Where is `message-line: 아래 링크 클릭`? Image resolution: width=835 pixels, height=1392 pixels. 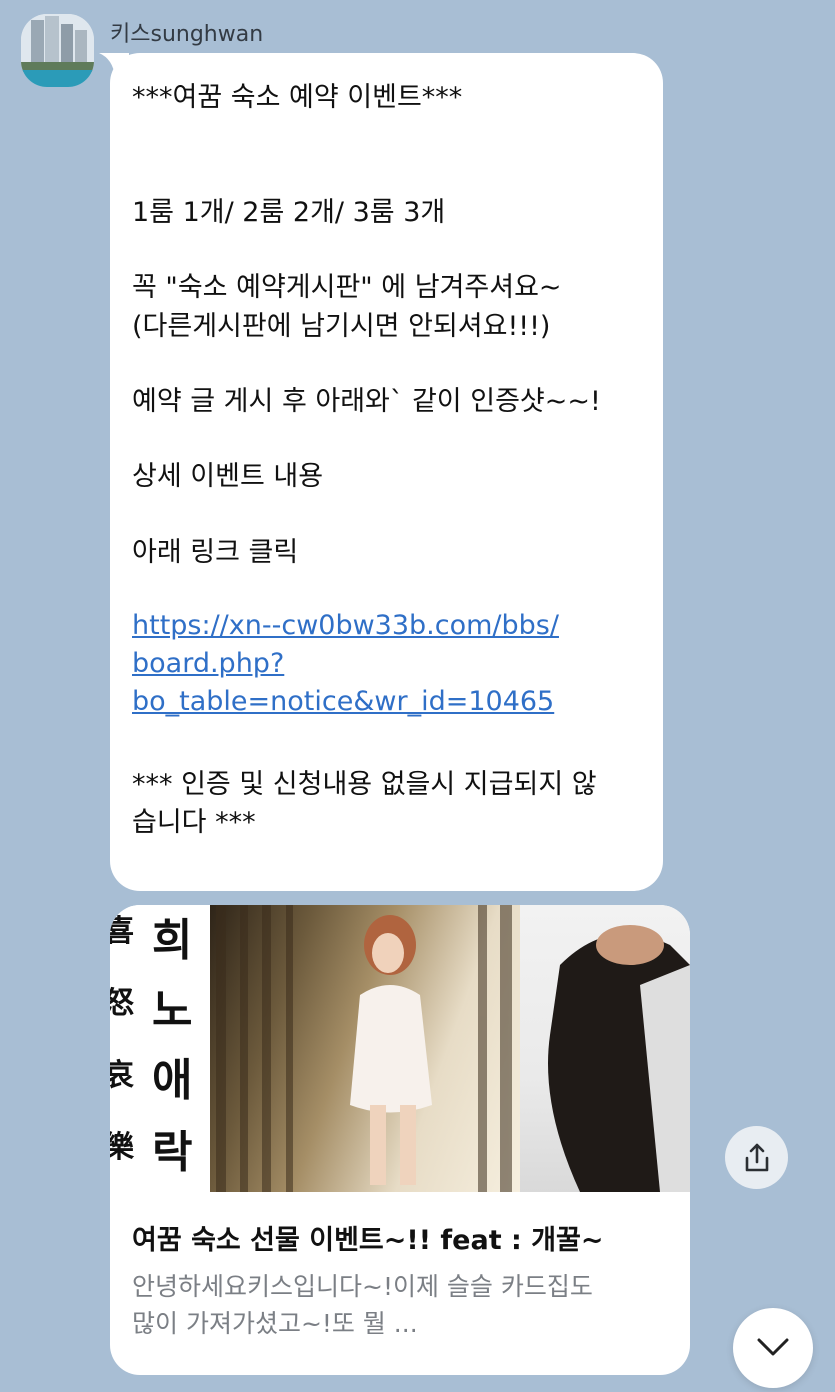 message-line: 아래 링크 클릭 is located at coordinates (215, 552).